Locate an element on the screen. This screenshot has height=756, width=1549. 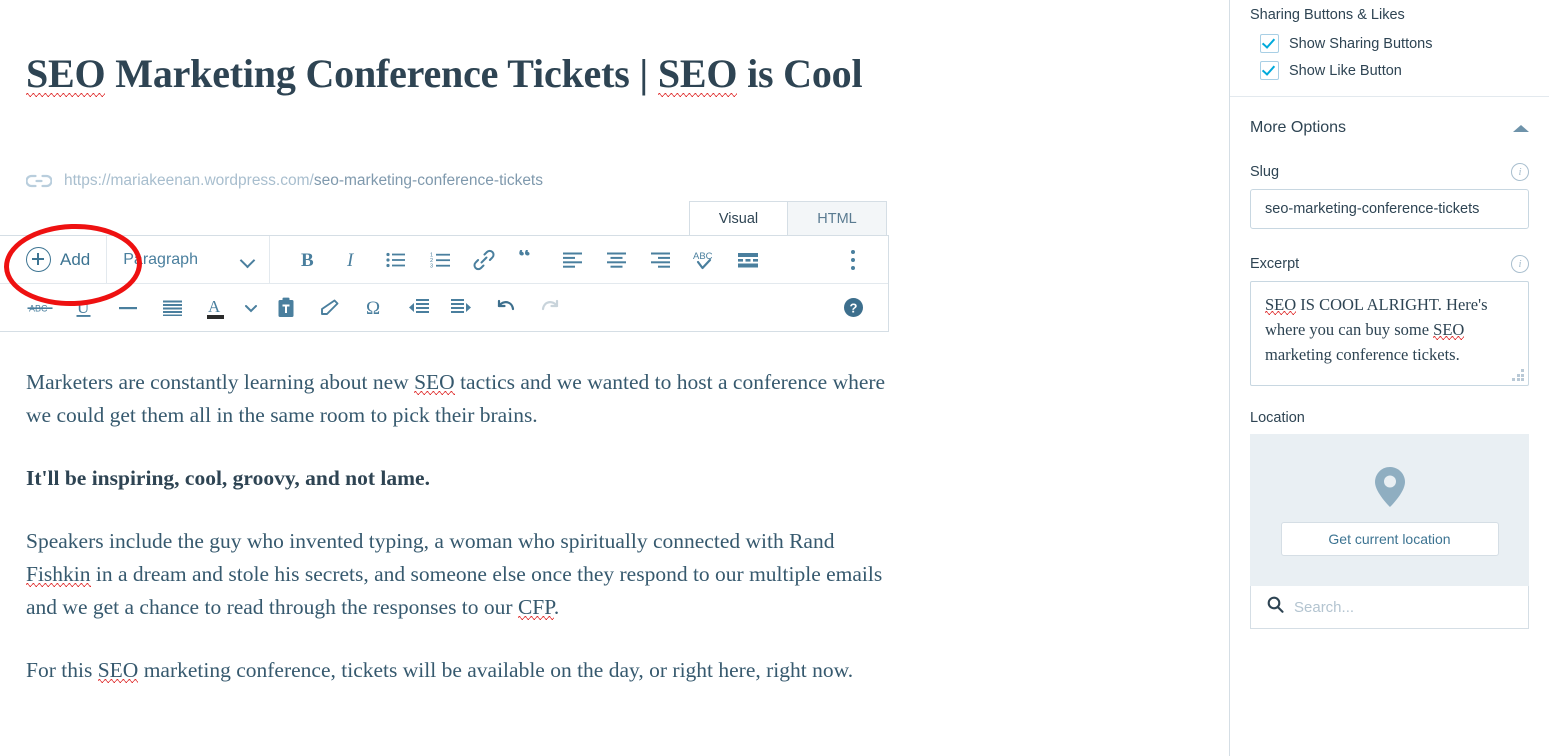
checkbox-label: Show Like Button is located at coordinates (1345, 70).